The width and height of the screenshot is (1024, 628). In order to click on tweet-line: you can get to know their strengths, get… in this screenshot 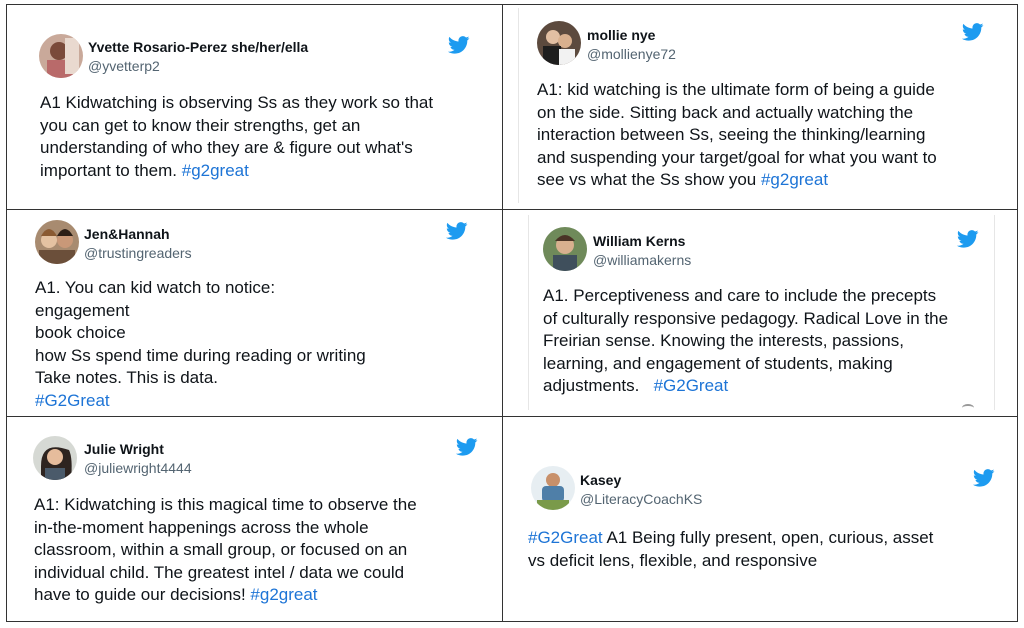, I will do `click(236, 126)`.